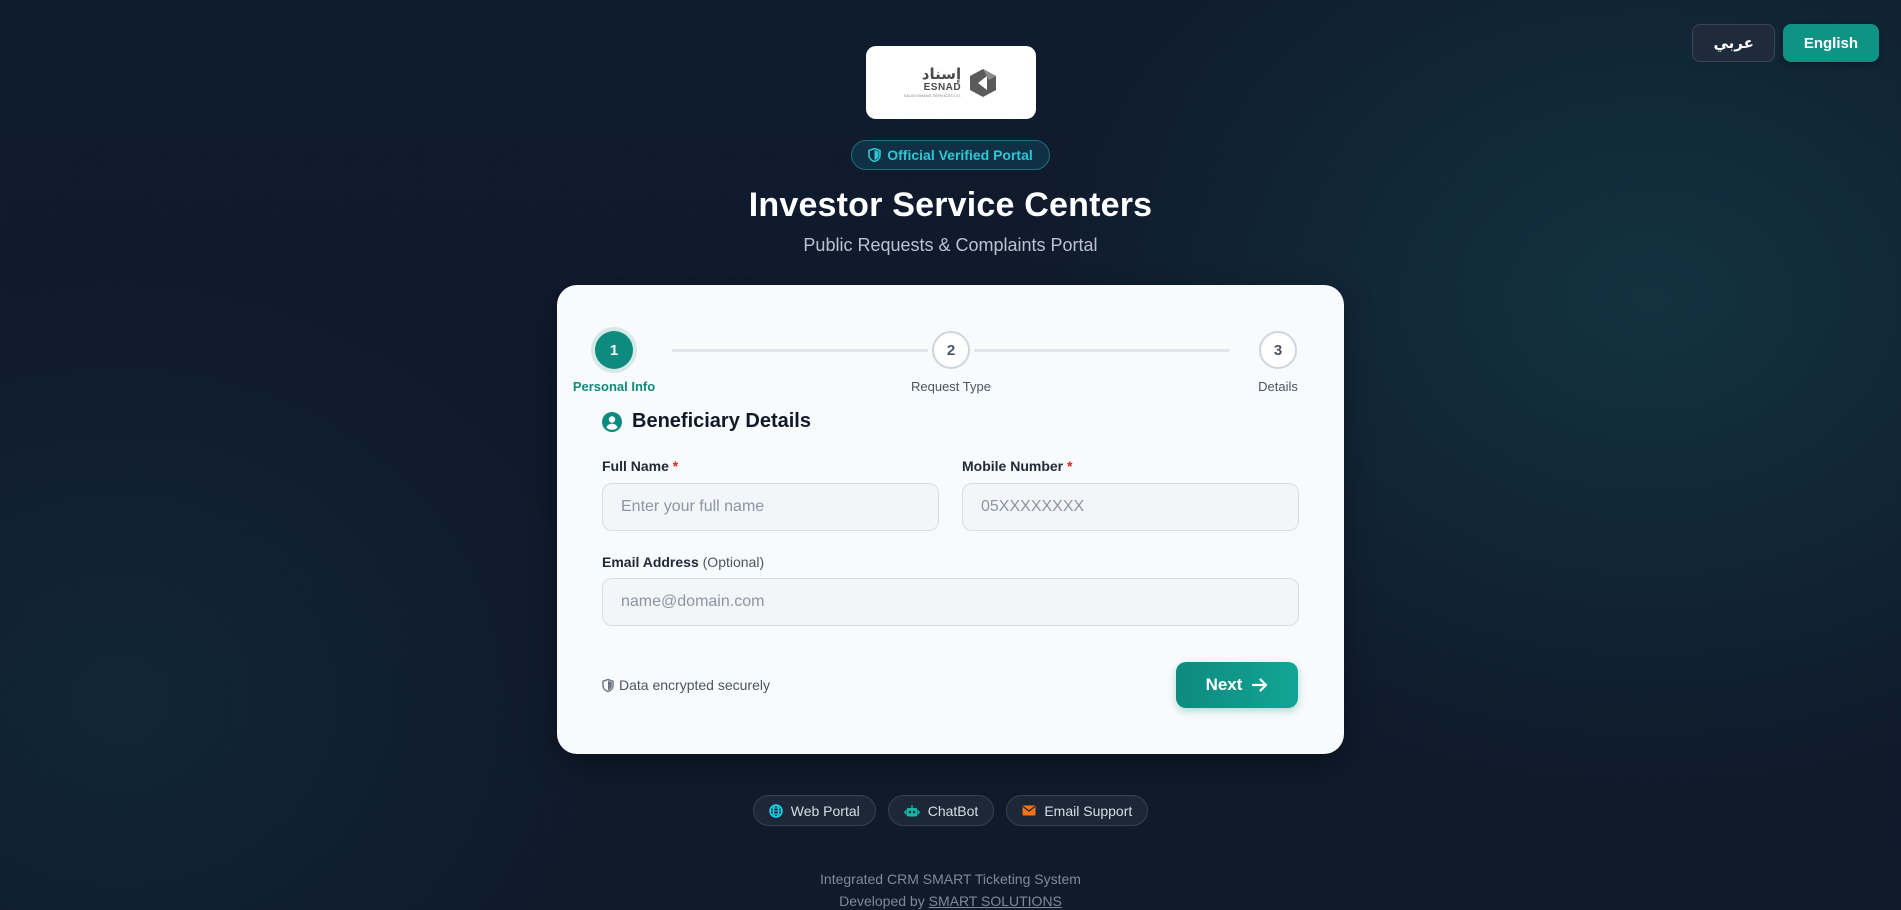 The height and width of the screenshot is (910, 1901). Describe the element at coordinates (950, 245) in the screenshot. I see `page-subtitle: Public Requests & Complaints Portal` at that location.